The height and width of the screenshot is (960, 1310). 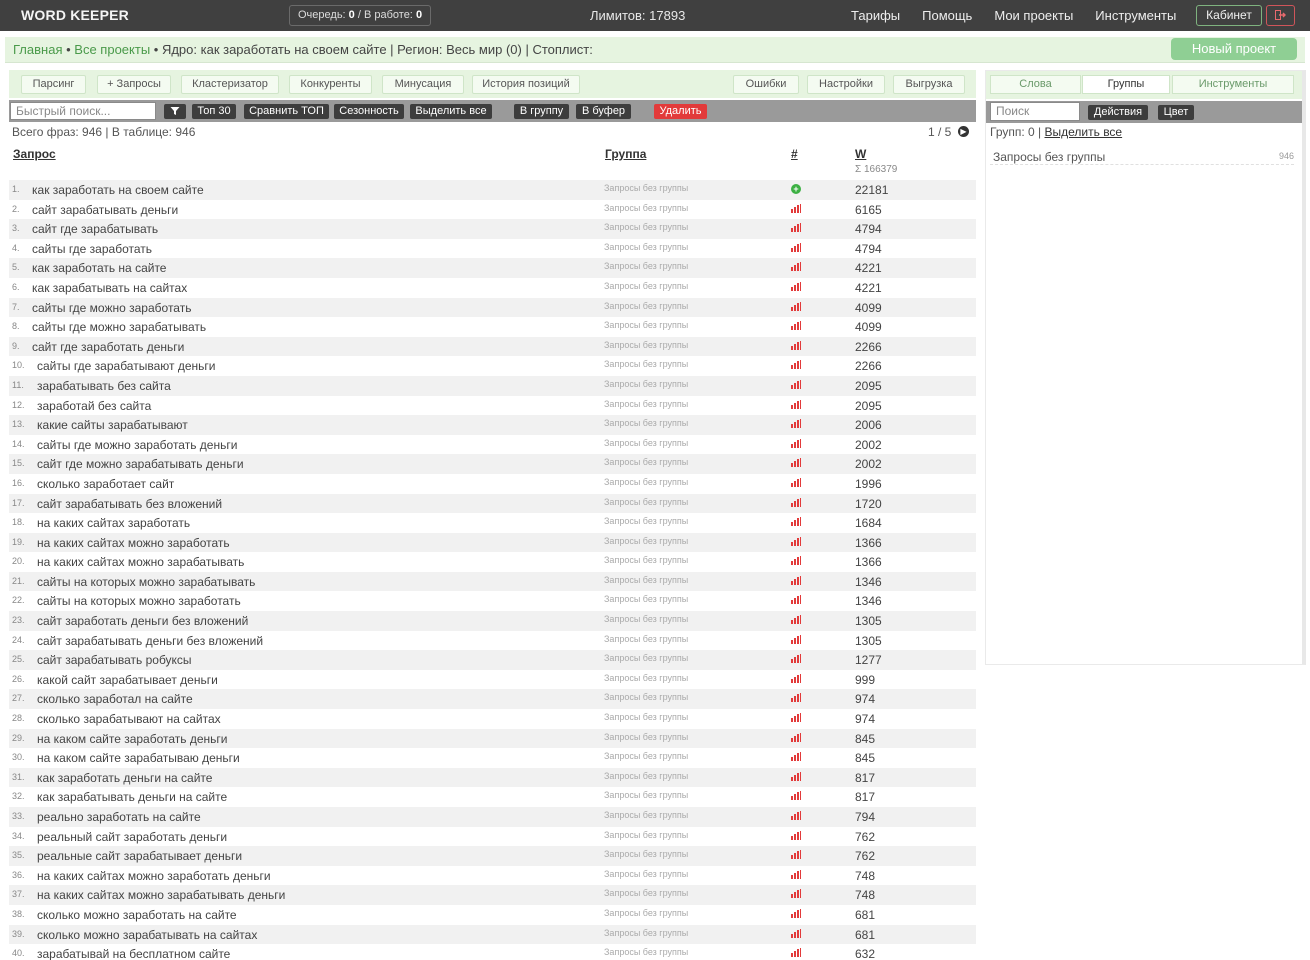 I want to click on query-text: сайты на которых можно зарабатывать, so click(x=146, y=582).